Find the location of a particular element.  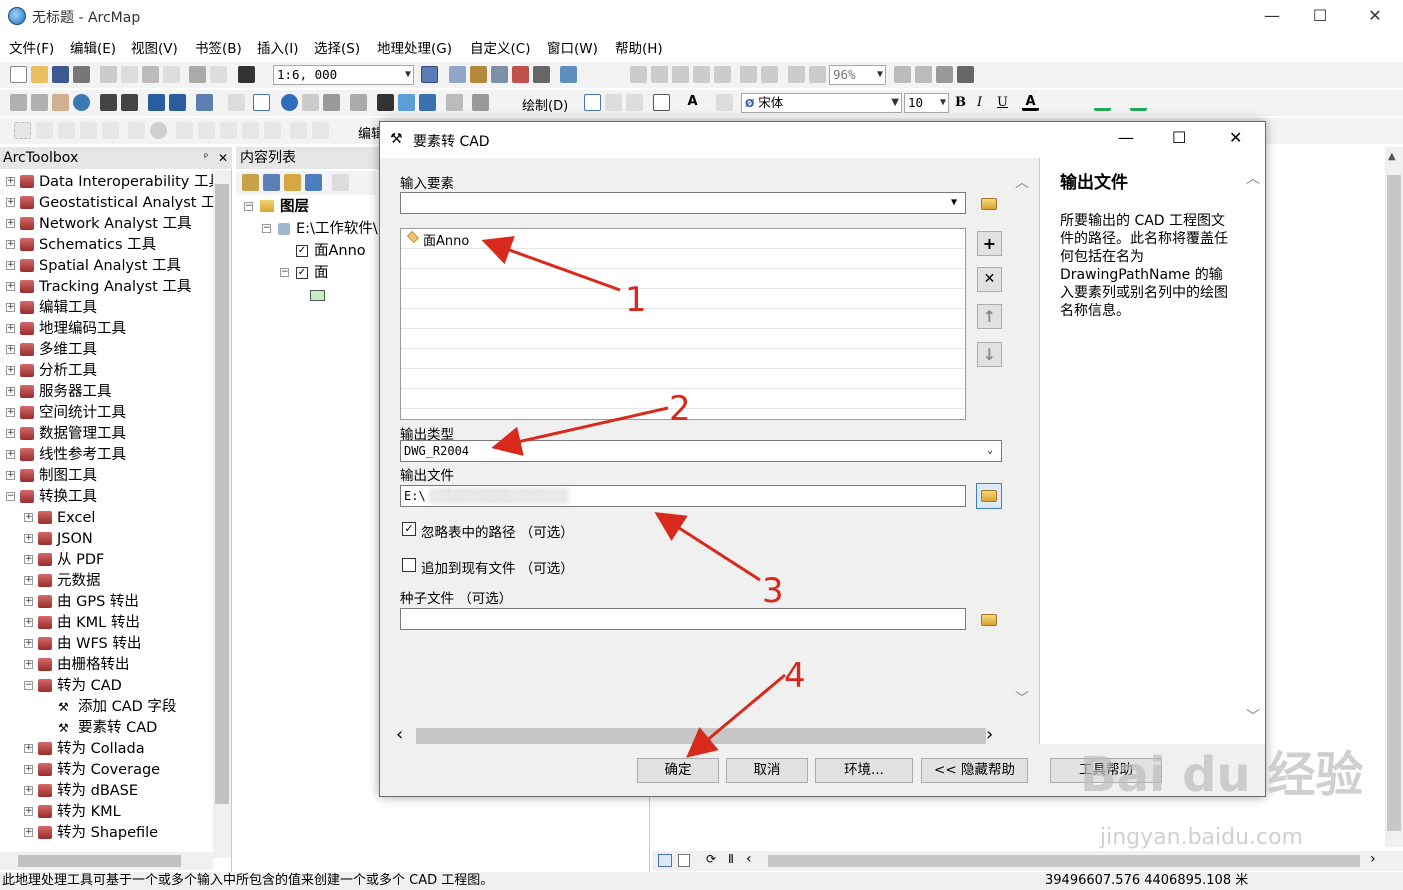

underline-button: U is located at coordinates (1002, 102).